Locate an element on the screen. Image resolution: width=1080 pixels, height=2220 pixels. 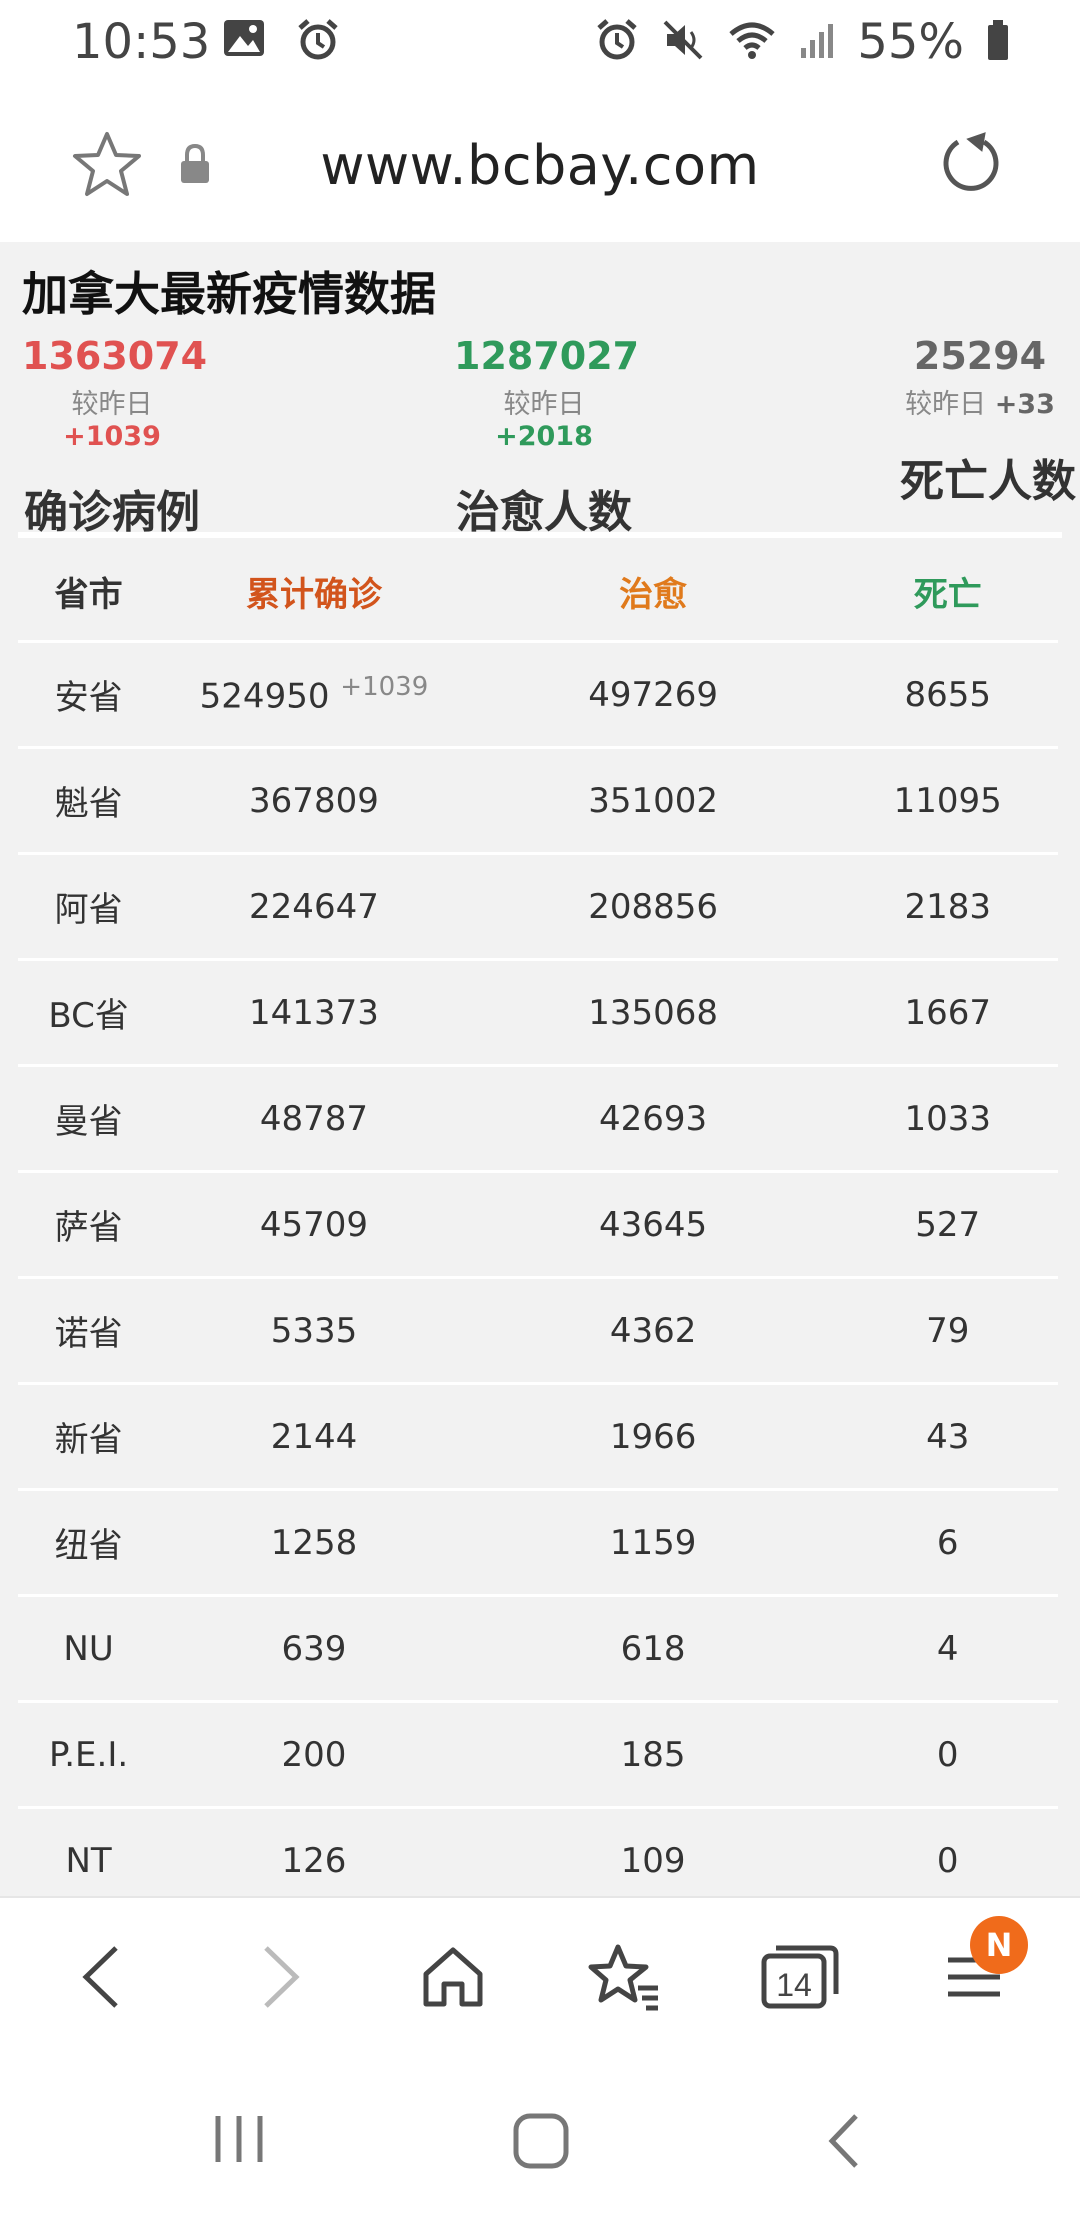
deaths-cell: 8655 is located at coordinates (947, 695).